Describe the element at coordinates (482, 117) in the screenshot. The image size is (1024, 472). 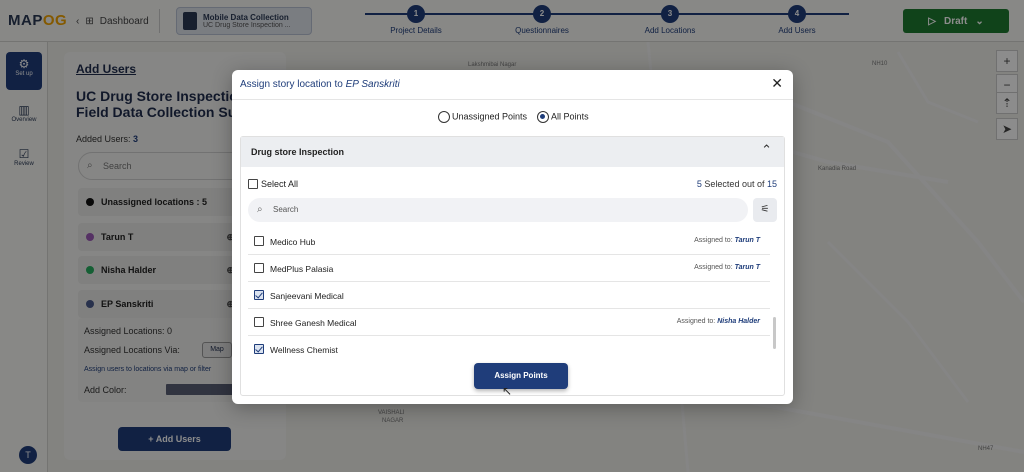
I see `radio-unassigned-points: Unassigned Points` at that location.